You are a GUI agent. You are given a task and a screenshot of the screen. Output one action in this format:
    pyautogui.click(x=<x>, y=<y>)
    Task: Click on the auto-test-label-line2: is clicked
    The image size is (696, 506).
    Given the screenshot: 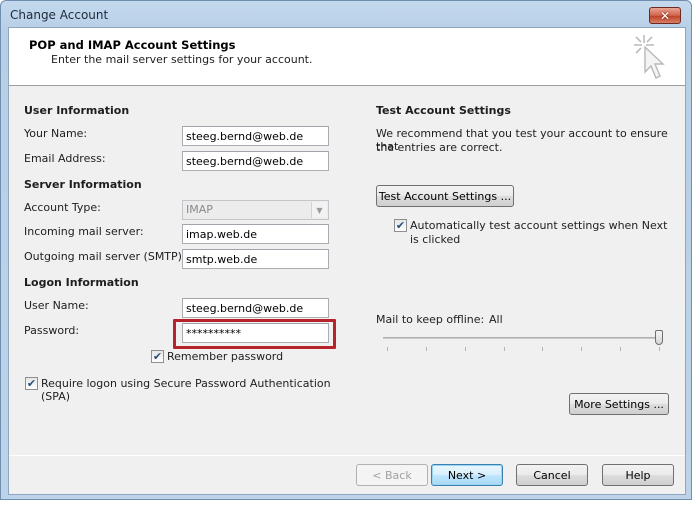 What is the action you would take?
    pyautogui.click(x=435, y=239)
    